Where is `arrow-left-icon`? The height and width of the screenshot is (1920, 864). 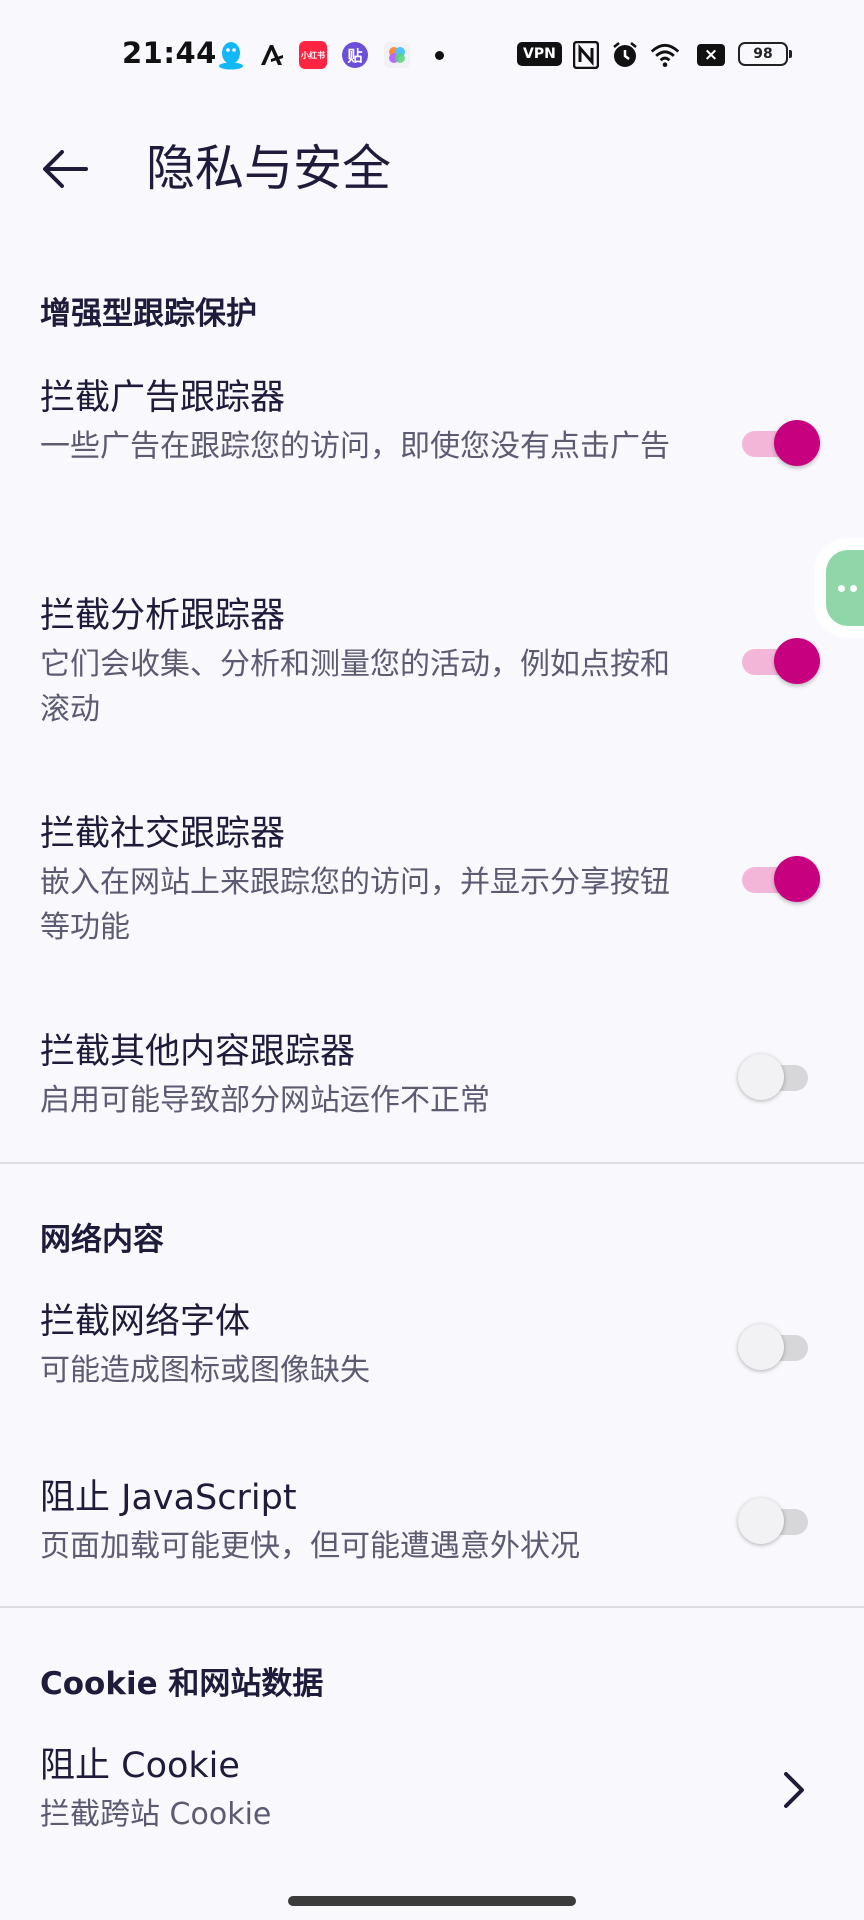
arrow-left-icon is located at coordinates (65, 169).